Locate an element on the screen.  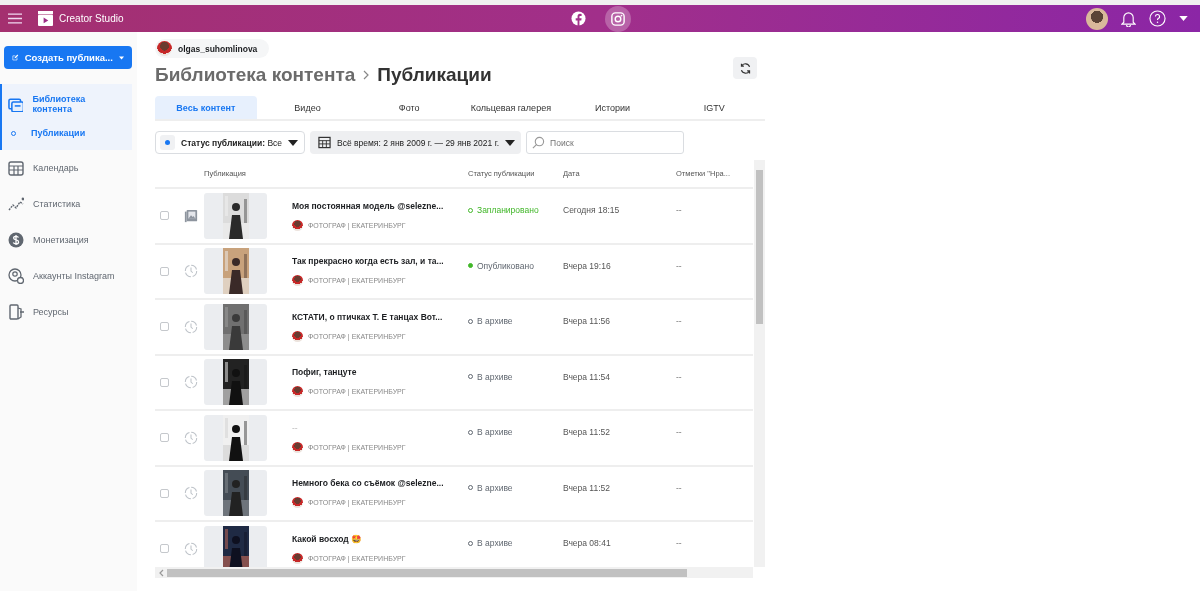
line-chart-icon is located at coordinates (16, 204).